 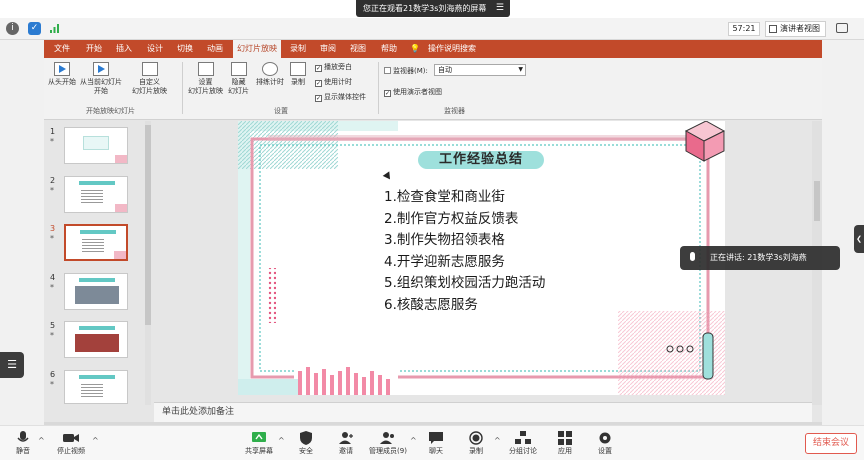 I want to click on microphone-icon, so click(x=692, y=256).